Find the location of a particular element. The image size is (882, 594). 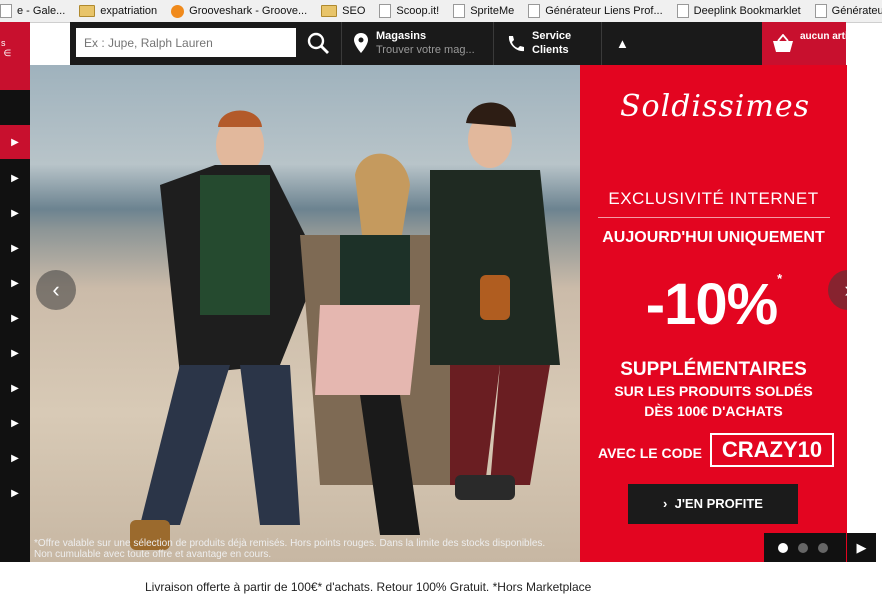

minimum-purchase-label: DÈS 100€ D'ACHATS is located at coordinates (713, 411).